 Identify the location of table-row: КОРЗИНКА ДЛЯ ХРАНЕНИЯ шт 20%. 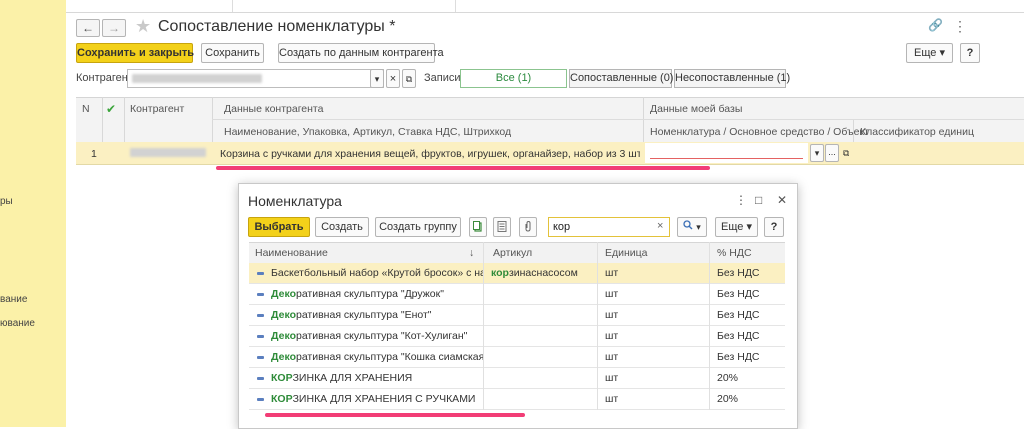
(517, 378).